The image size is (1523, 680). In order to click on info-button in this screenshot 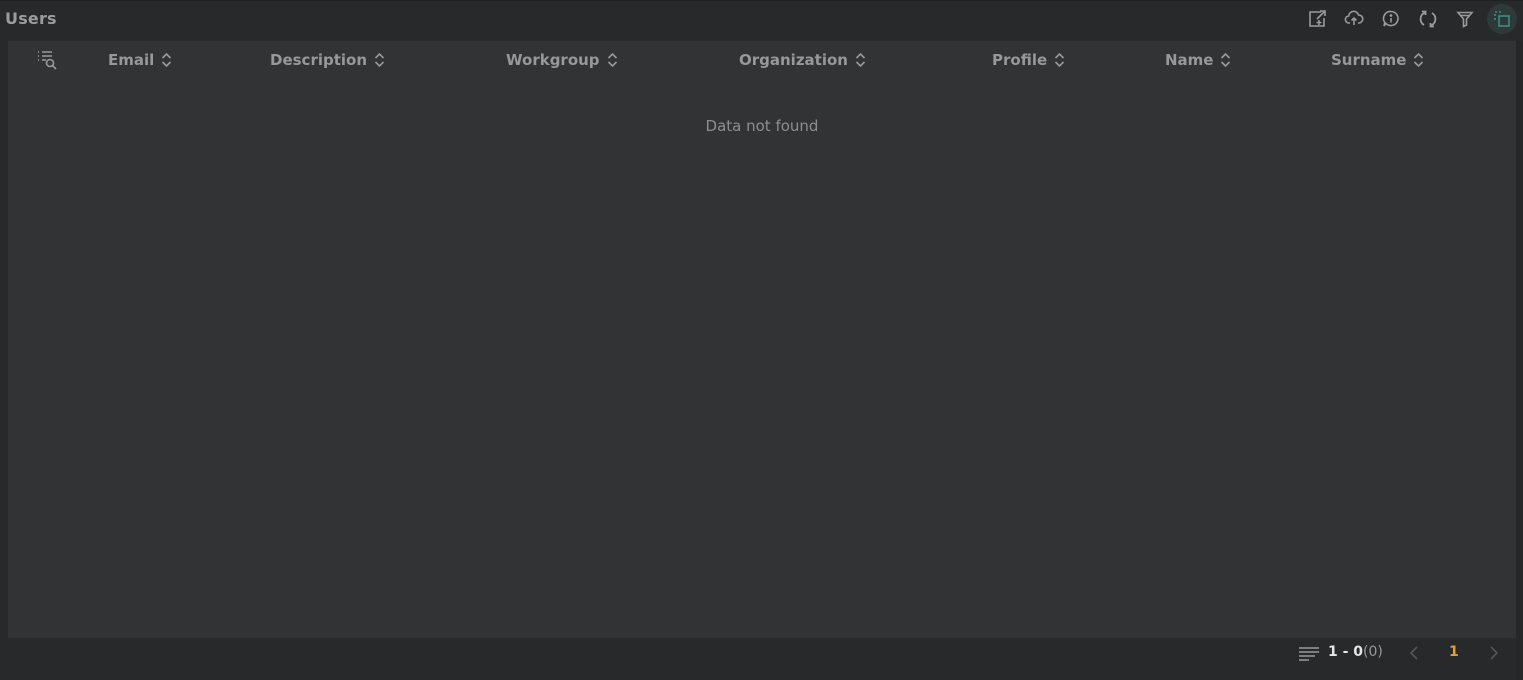, I will do `click(1391, 19)`.